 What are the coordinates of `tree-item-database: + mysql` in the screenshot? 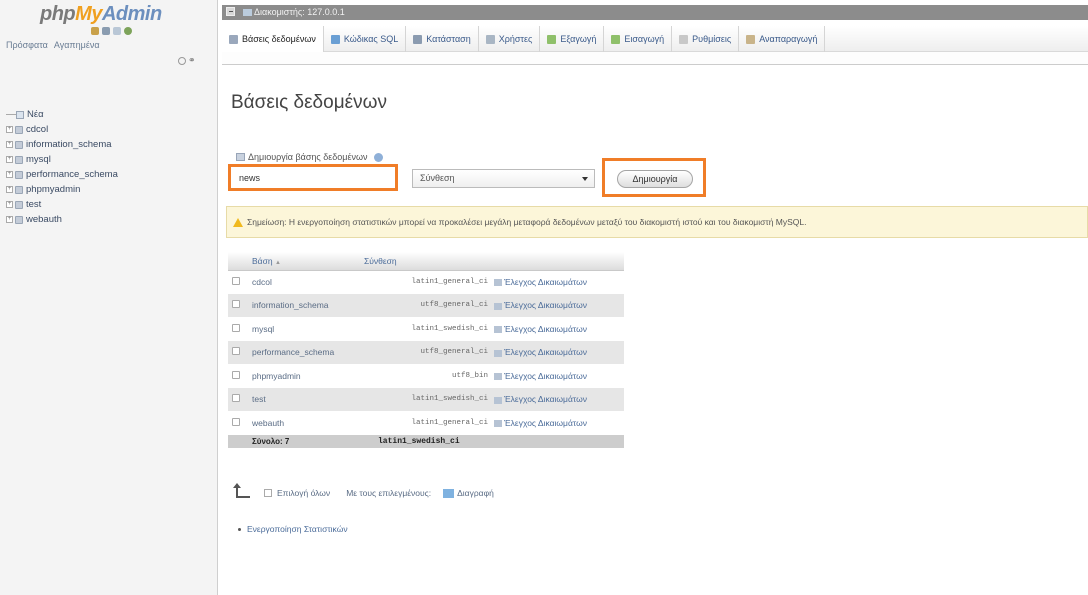 It's located at (62, 159).